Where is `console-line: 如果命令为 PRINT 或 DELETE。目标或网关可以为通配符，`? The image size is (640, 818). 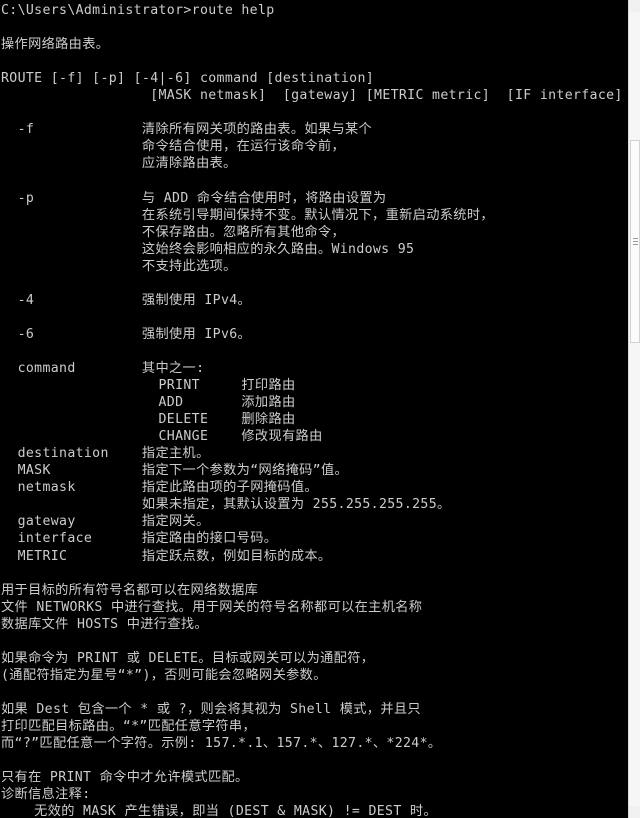 console-line: 如果命令为 PRINT 或 DELETE。目标或网关可以为通配符， is located at coordinates (188, 658).